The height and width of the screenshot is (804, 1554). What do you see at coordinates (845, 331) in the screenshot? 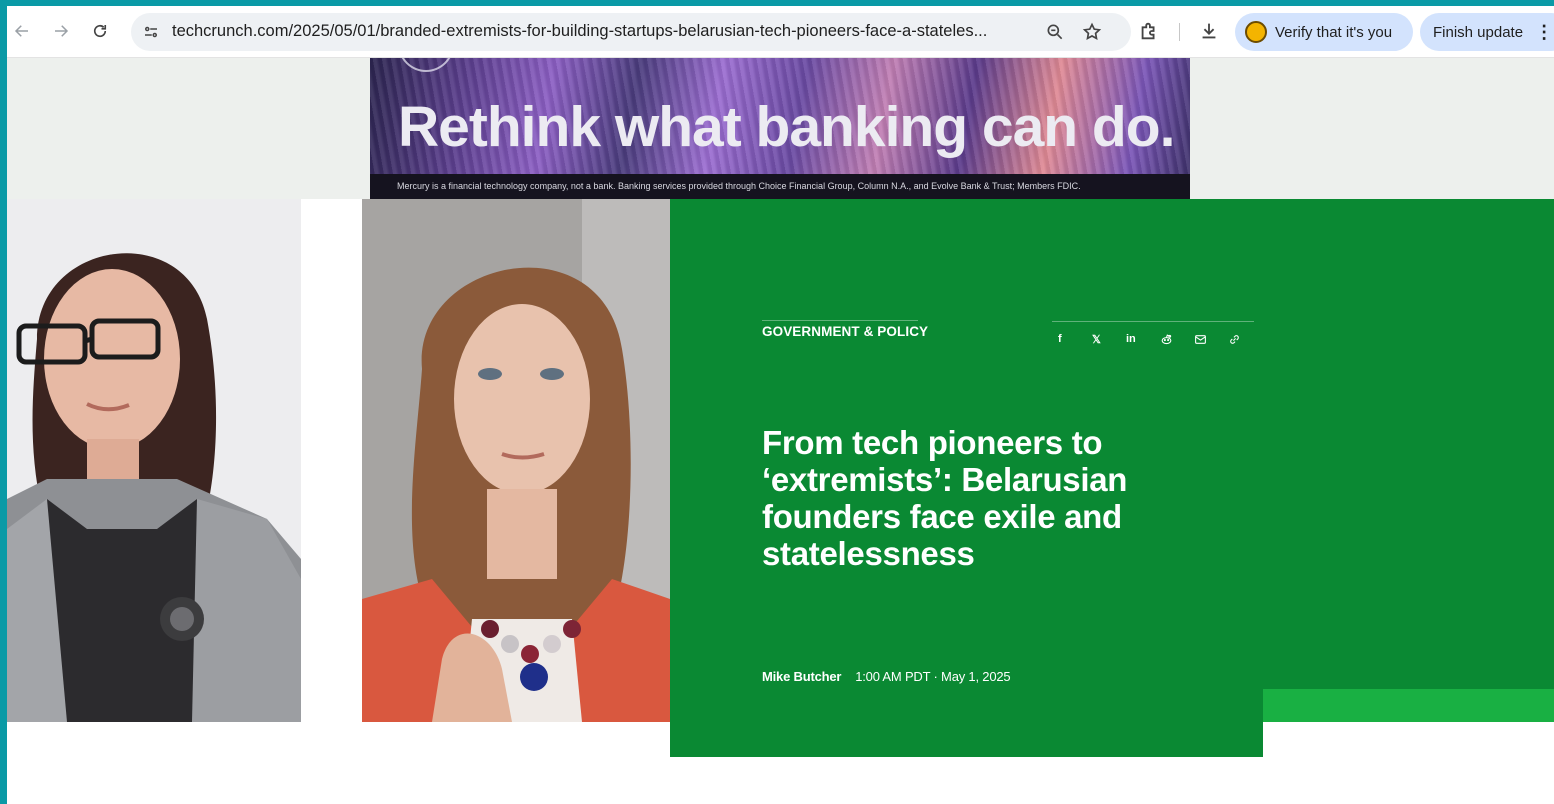
I see `article-category: GOVERNMENT & POLICY` at bounding box center [845, 331].